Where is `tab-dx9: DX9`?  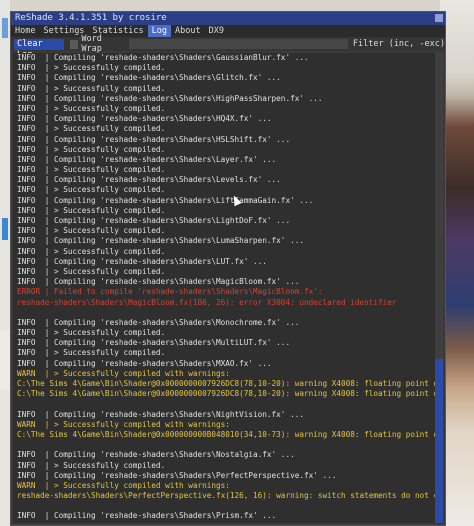 tab-dx9: DX9 is located at coordinates (216, 31).